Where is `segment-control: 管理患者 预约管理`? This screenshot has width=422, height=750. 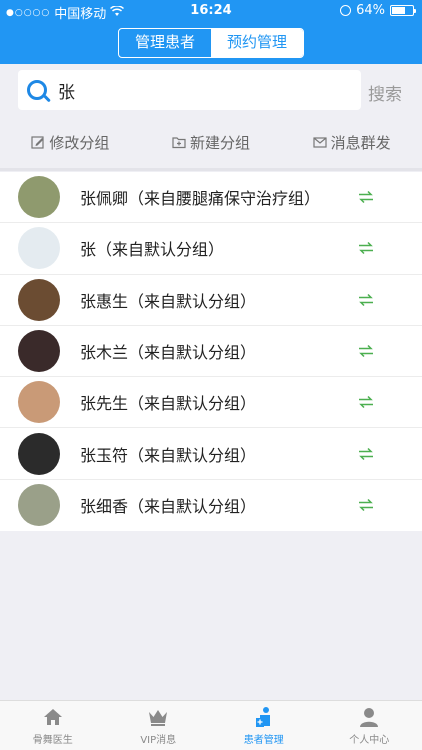 segment-control: 管理患者 预约管理 is located at coordinates (211, 43).